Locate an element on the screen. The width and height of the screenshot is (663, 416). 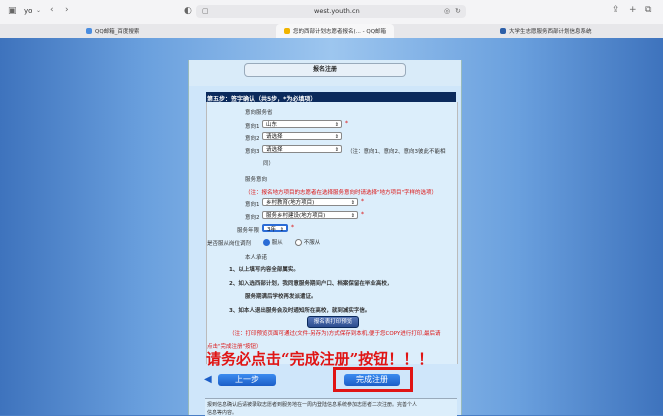
radio-no-icon is located at coordinates (298, 242).